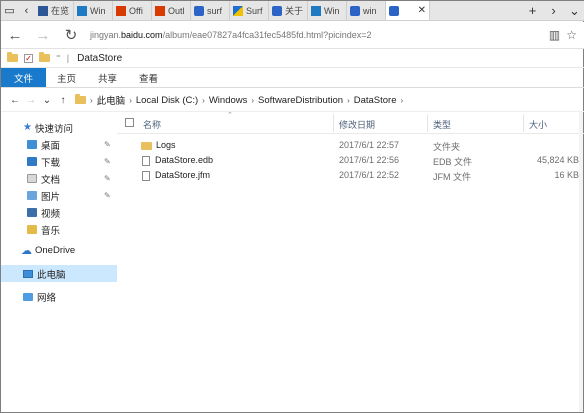  What do you see at coordinates (32, 144) in the screenshot?
I see `desktop-icon` at bounding box center [32, 144].